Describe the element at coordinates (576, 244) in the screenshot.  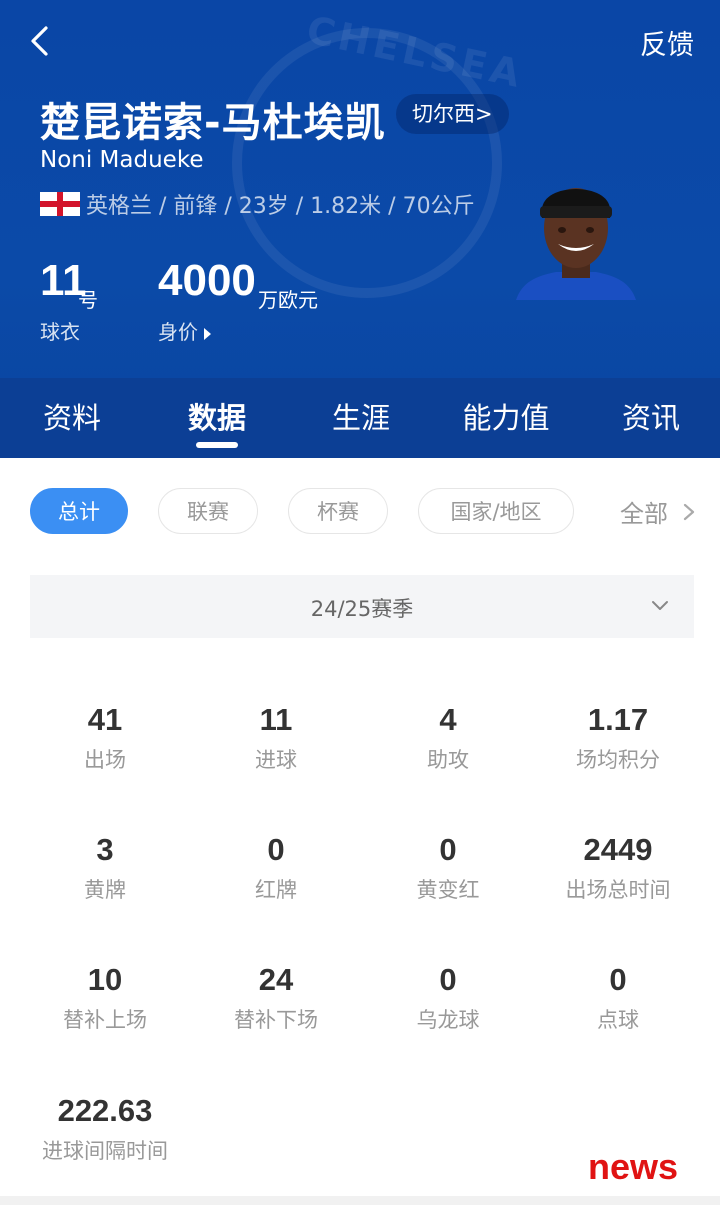
I see `player-avatar` at that location.